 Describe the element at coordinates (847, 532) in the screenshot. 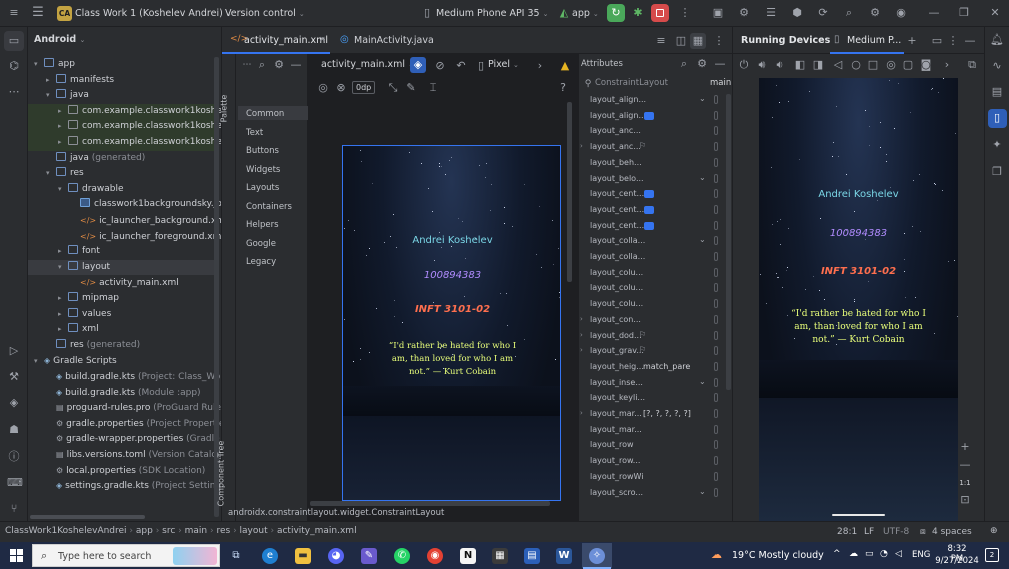

I see `caret-position: 28:1` at that location.